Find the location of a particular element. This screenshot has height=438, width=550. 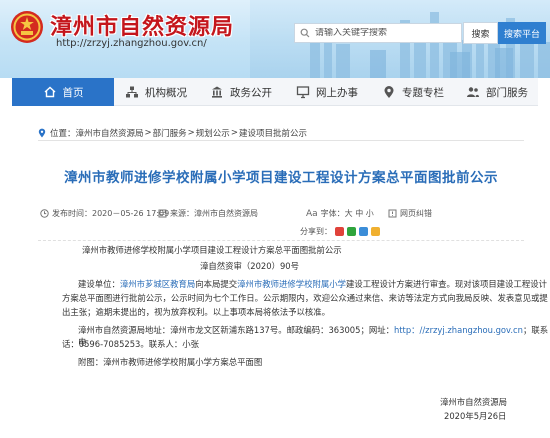

signature: 漳州市自然资源局 is located at coordinates (473, 402).